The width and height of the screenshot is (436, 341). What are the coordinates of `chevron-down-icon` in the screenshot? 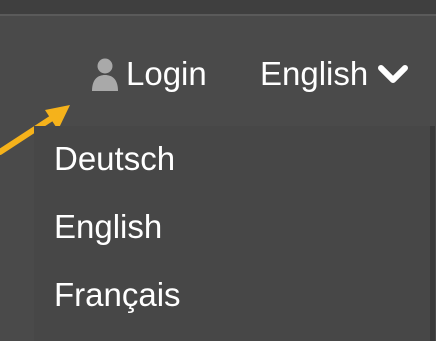 It's located at (393, 74).